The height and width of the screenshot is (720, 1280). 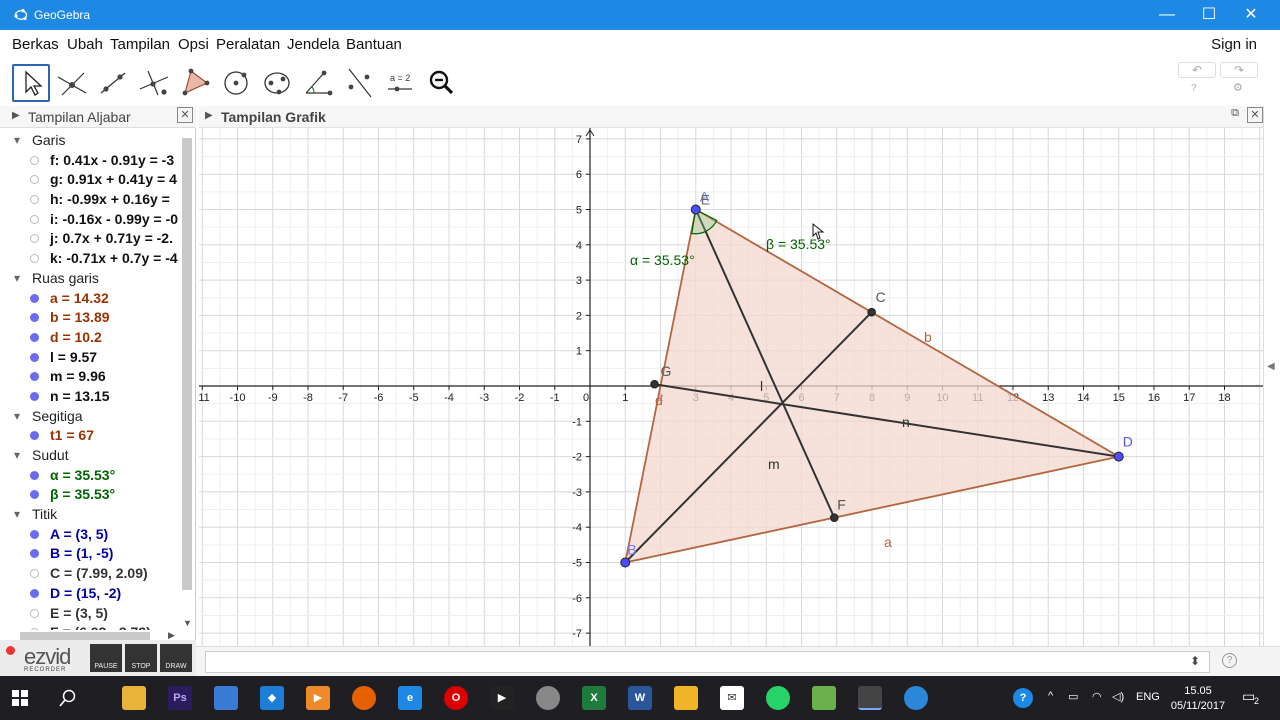 I want to click on mail-icon: ✉, so click(x=732, y=698).